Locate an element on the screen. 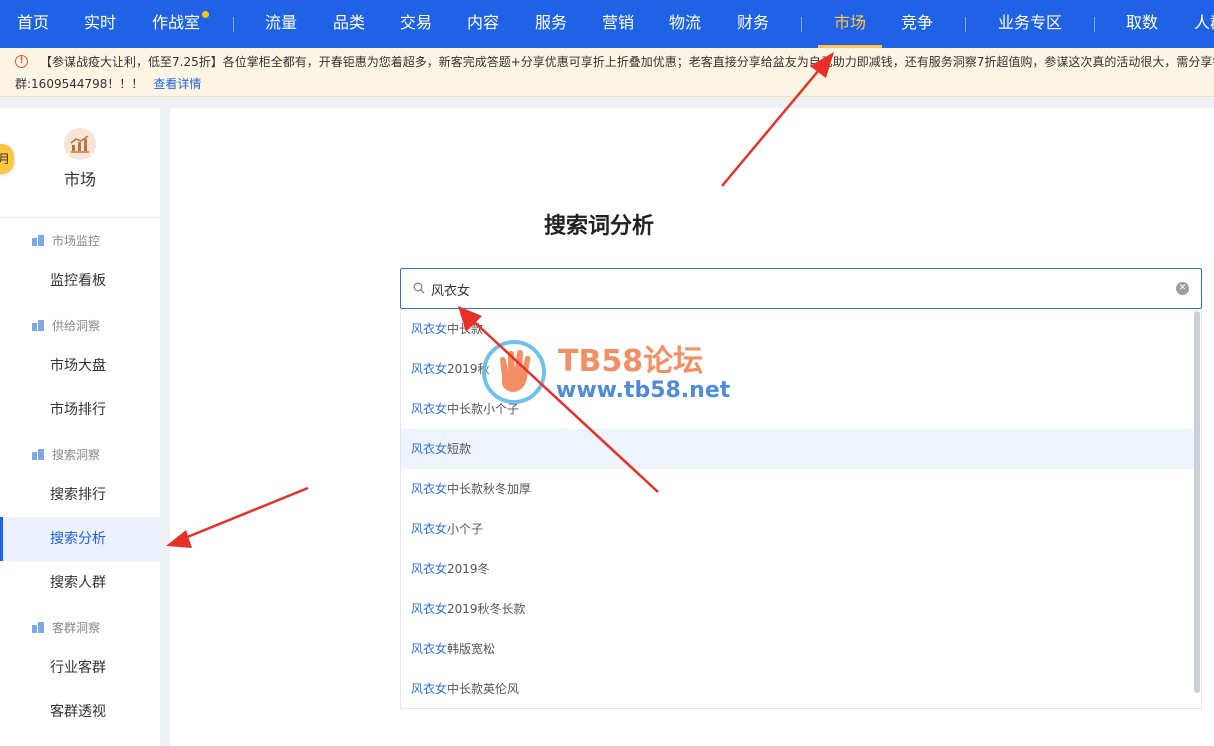  search-input is located at coordinates (796, 289).